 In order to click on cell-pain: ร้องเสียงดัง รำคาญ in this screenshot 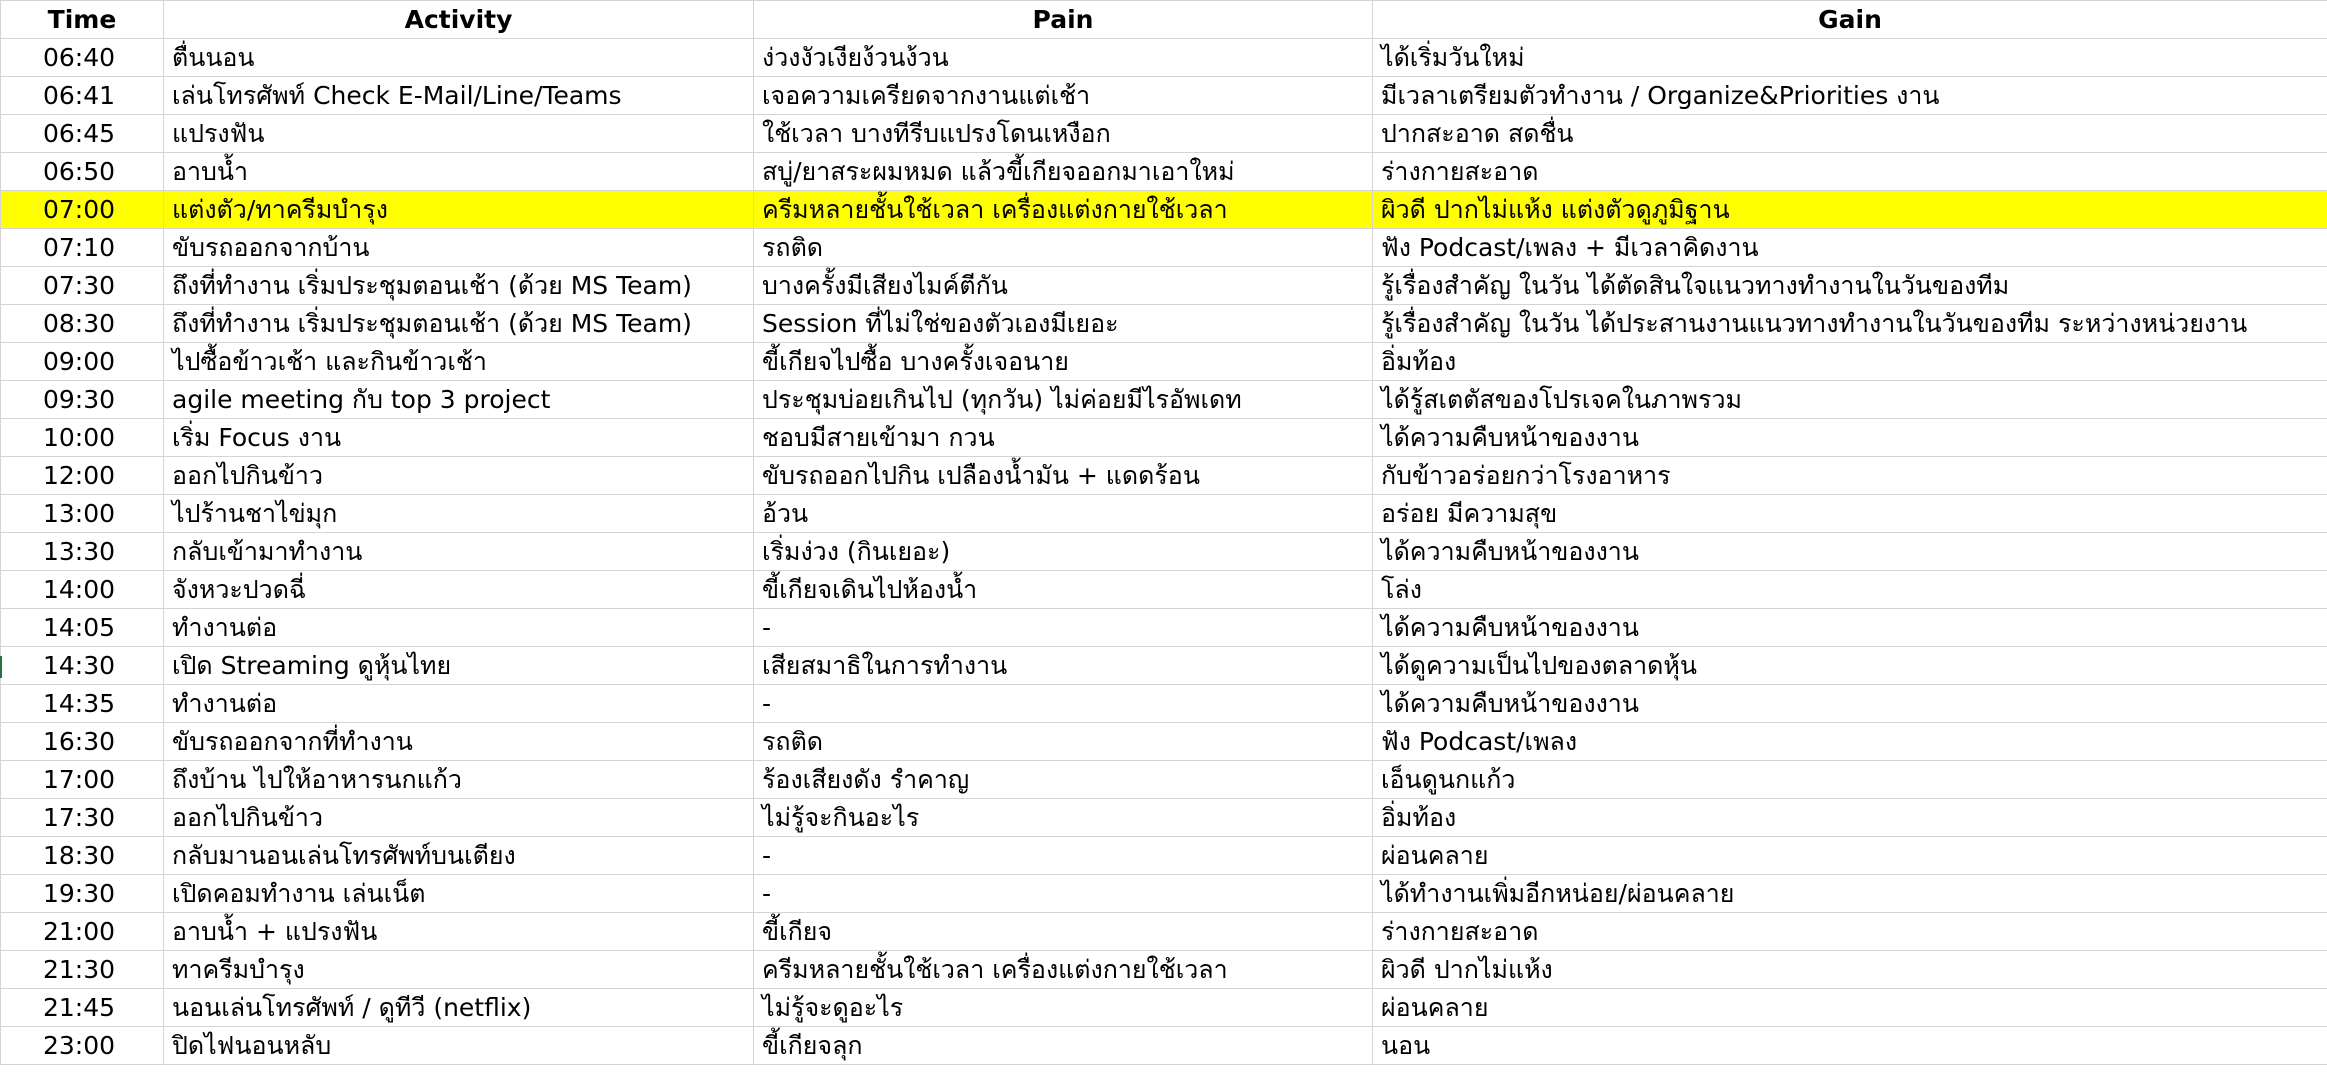, I will do `click(1063, 779)`.